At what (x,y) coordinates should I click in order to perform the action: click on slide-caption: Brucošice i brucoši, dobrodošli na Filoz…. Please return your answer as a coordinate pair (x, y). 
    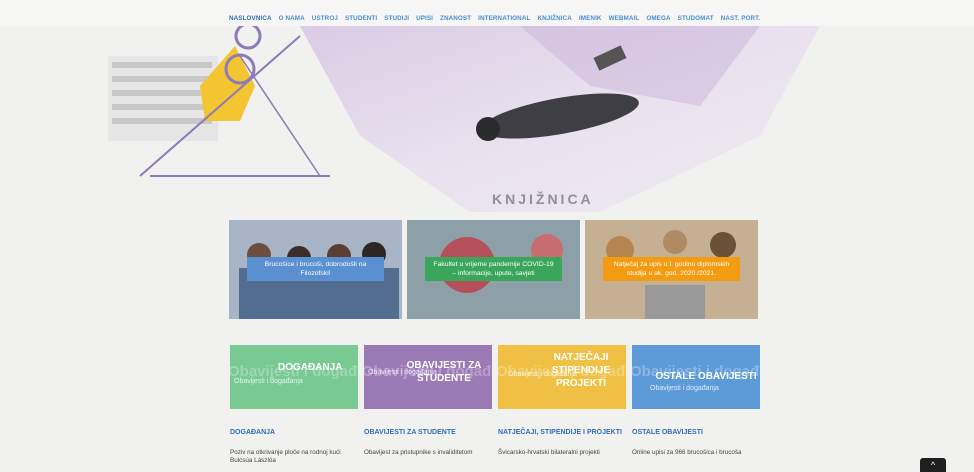
    Looking at the image, I should click on (315, 269).